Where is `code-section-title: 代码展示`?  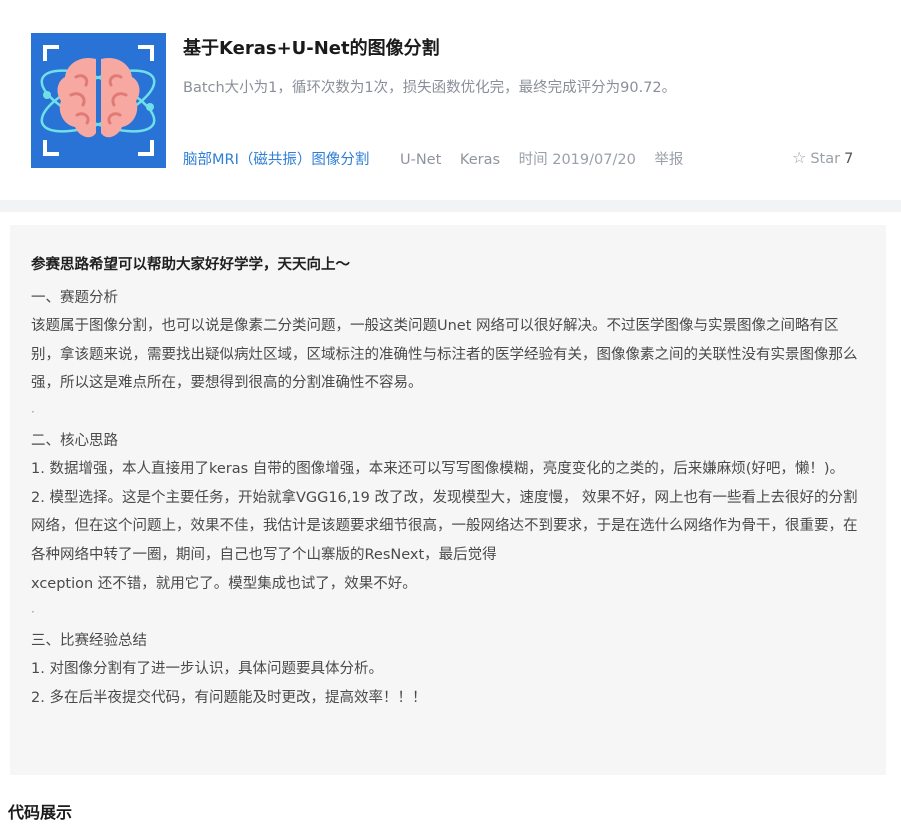
code-section-title: 代码展示 is located at coordinates (40, 812).